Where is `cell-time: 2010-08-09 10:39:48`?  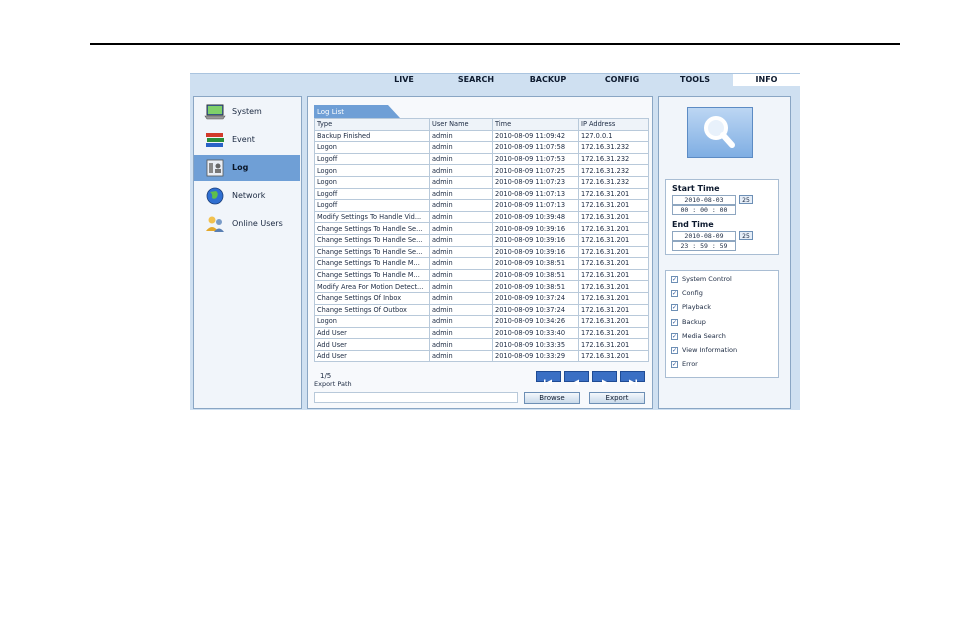 cell-time: 2010-08-09 10:39:48 is located at coordinates (535, 217).